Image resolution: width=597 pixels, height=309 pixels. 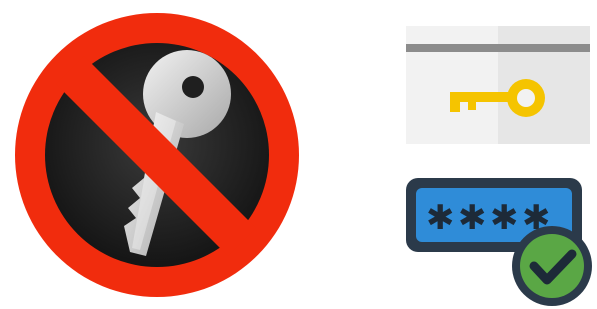 What do you see at coordinates (498, 48) in the screenshot?
I see `card-stripe` at bounding box center [498, 48].